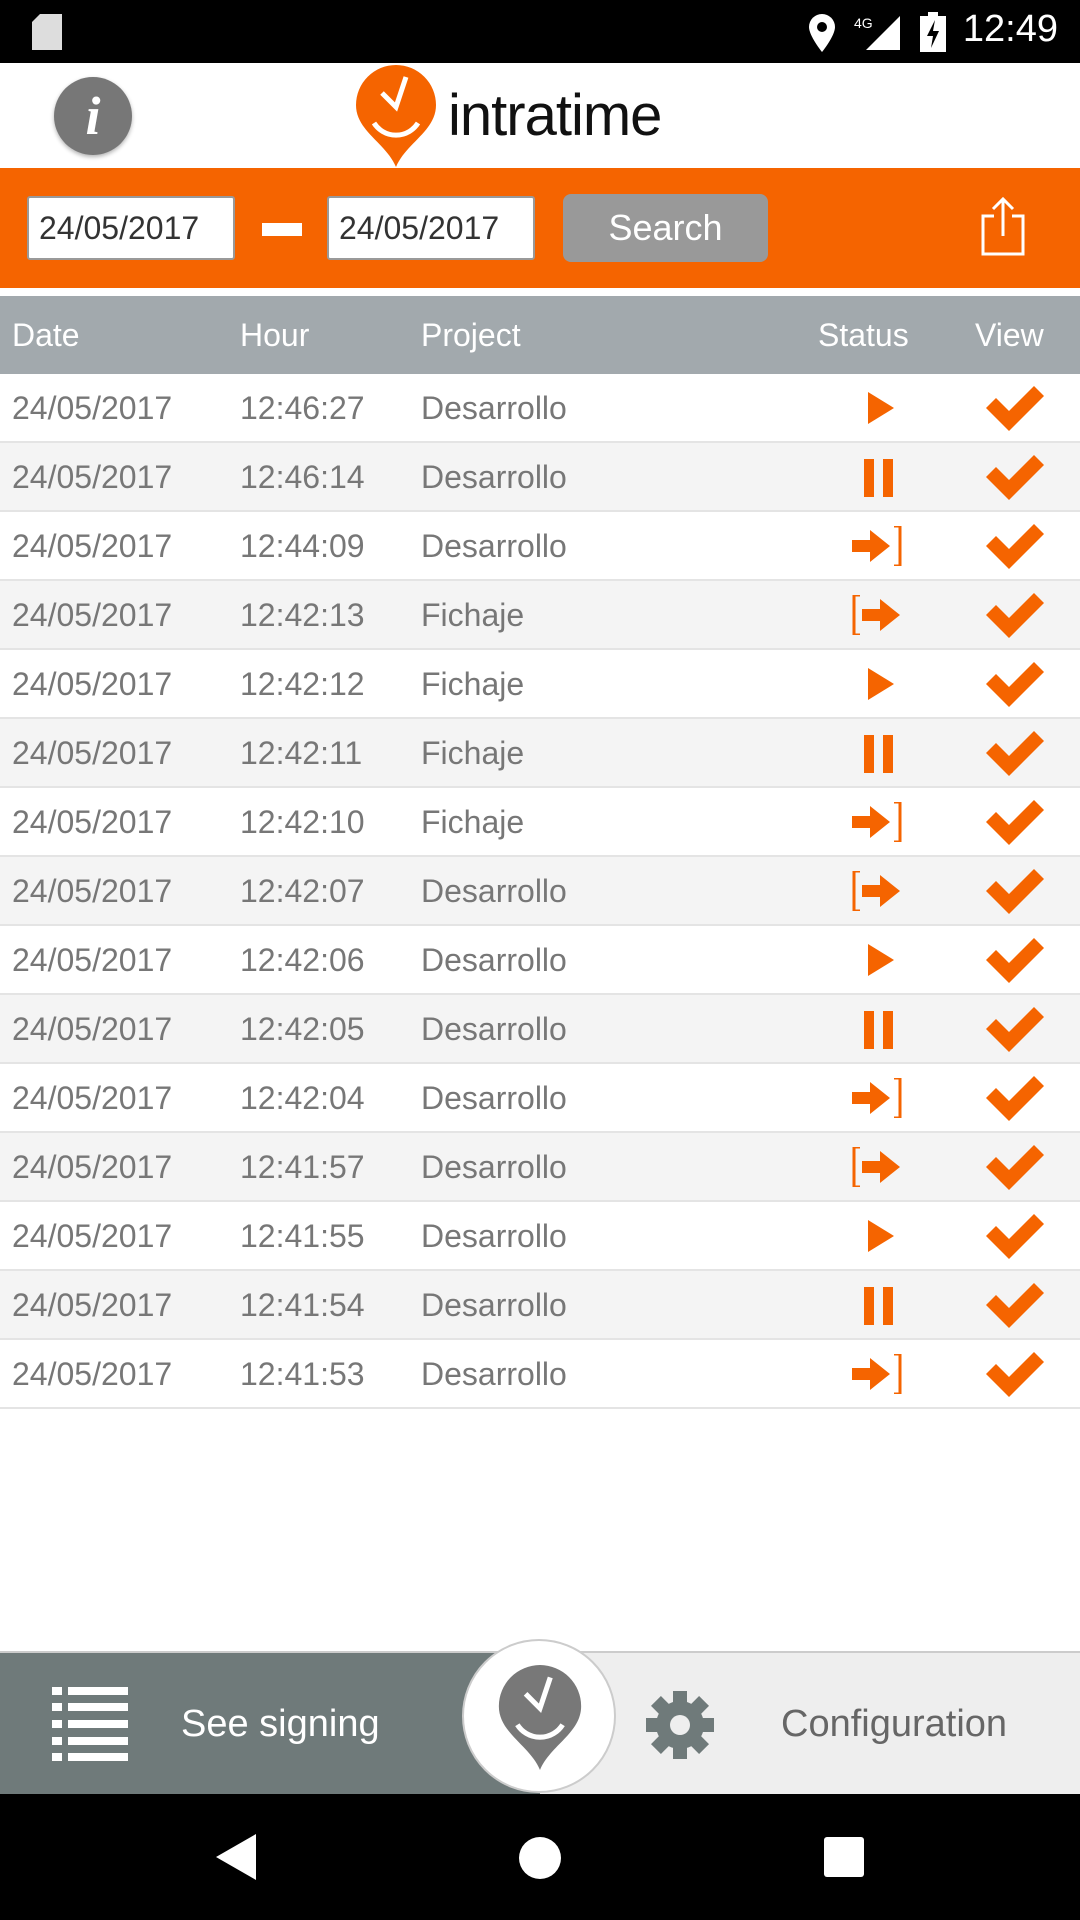  Describe the element at coordinates (863, 23) in the screenshot. I see `svg-text: 4G` at that location.